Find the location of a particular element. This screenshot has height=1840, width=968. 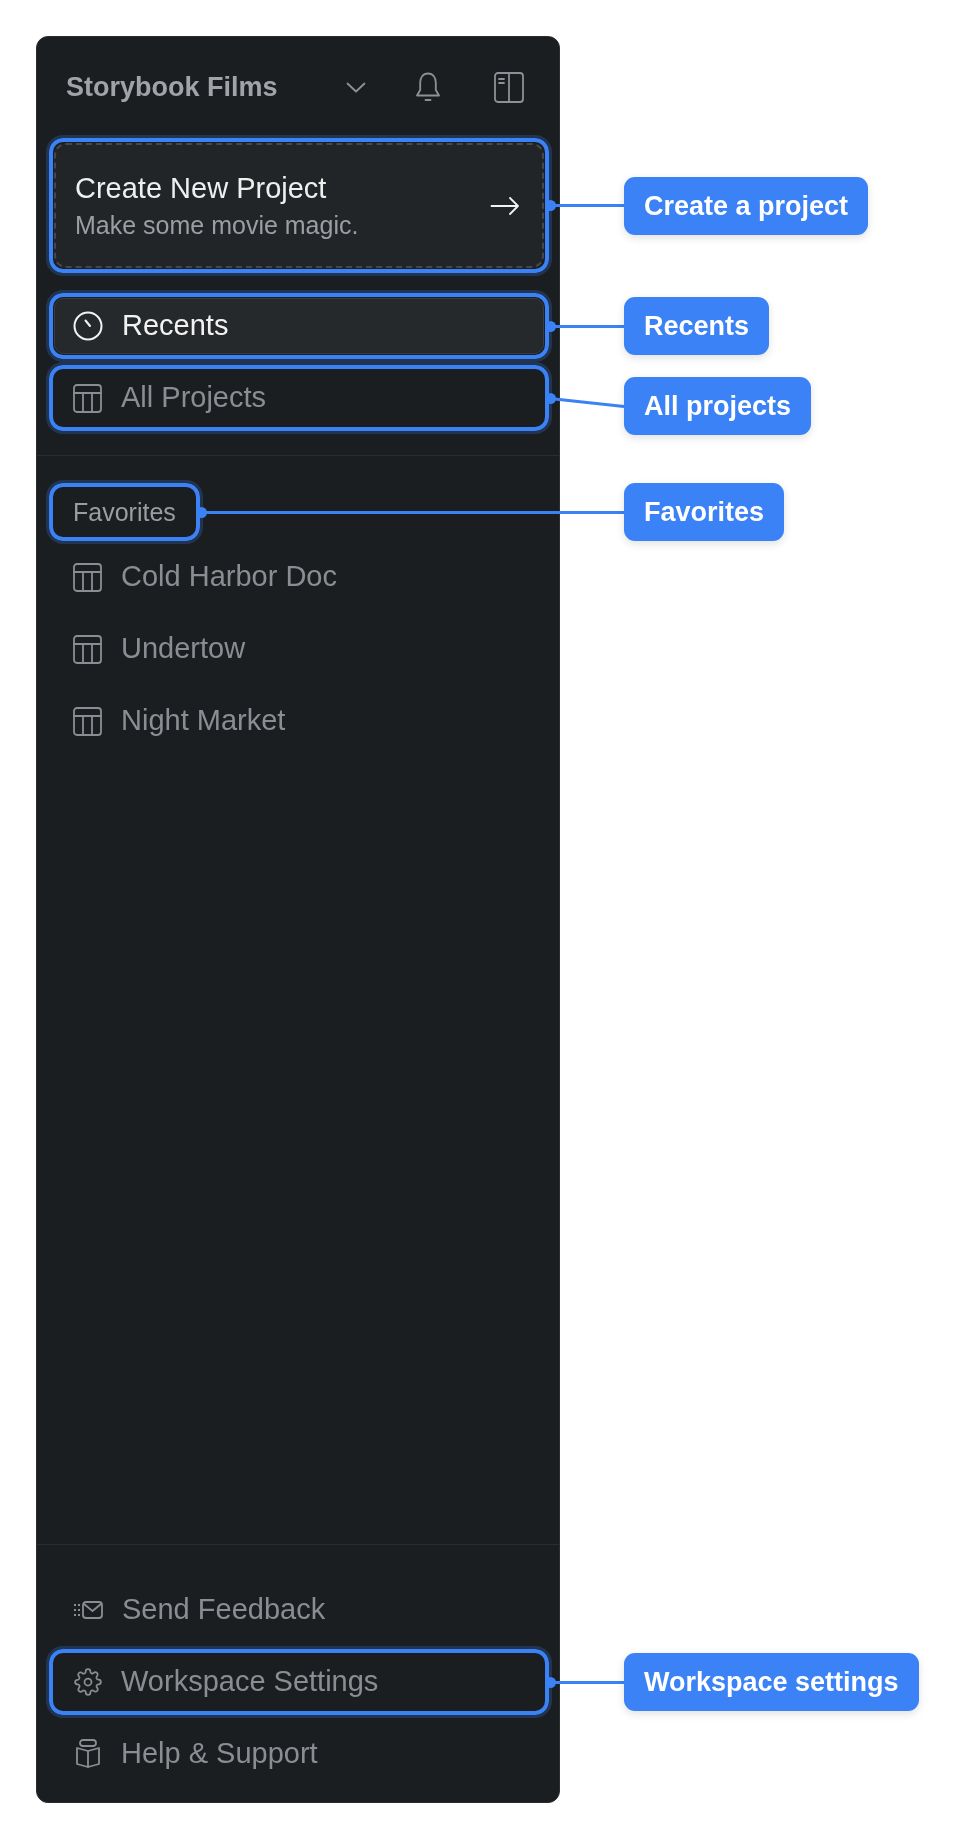

nav-item: Recents is located at coordinates (299, 326).